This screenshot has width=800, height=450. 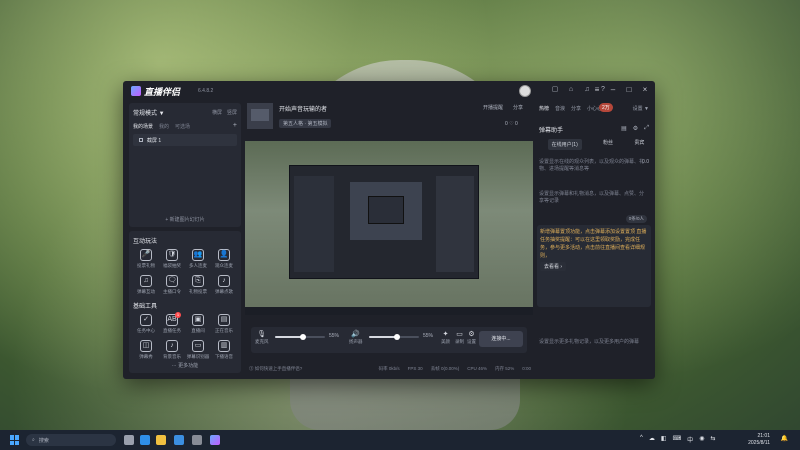 What do you see at coordinates (677, 439) in the screenshot?
I see `keyboard-icon: ⌨` at bounding box center [677, 439].